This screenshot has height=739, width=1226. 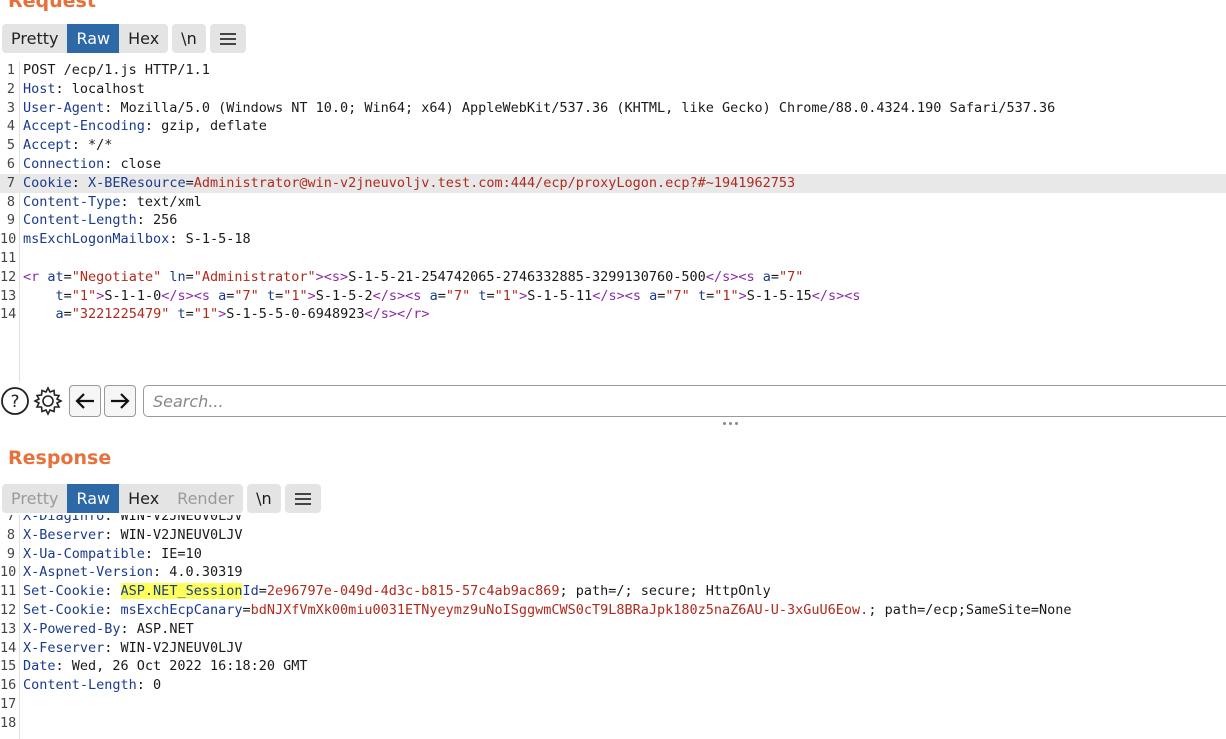 I want to click on drag-handle-icon, so click(x=730, y=423).